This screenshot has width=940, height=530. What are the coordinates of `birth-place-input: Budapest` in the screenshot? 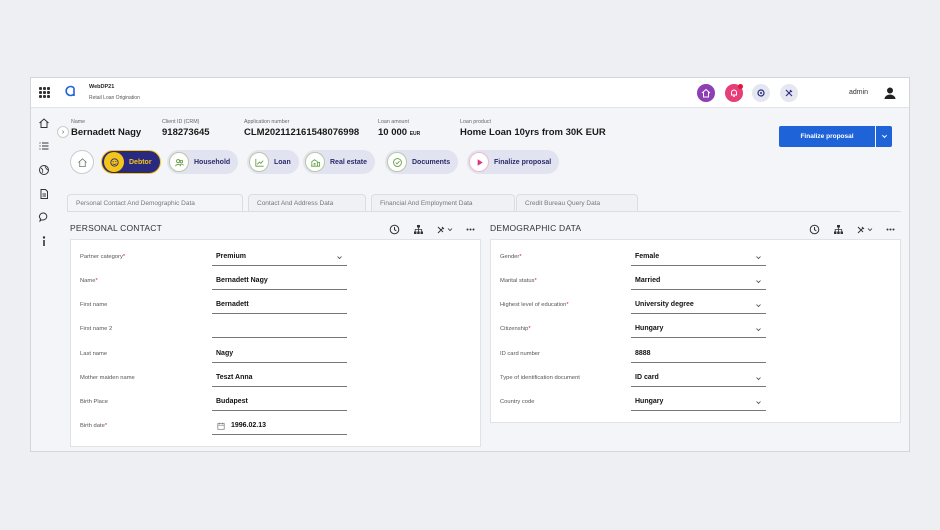 It's located at (232, 401).